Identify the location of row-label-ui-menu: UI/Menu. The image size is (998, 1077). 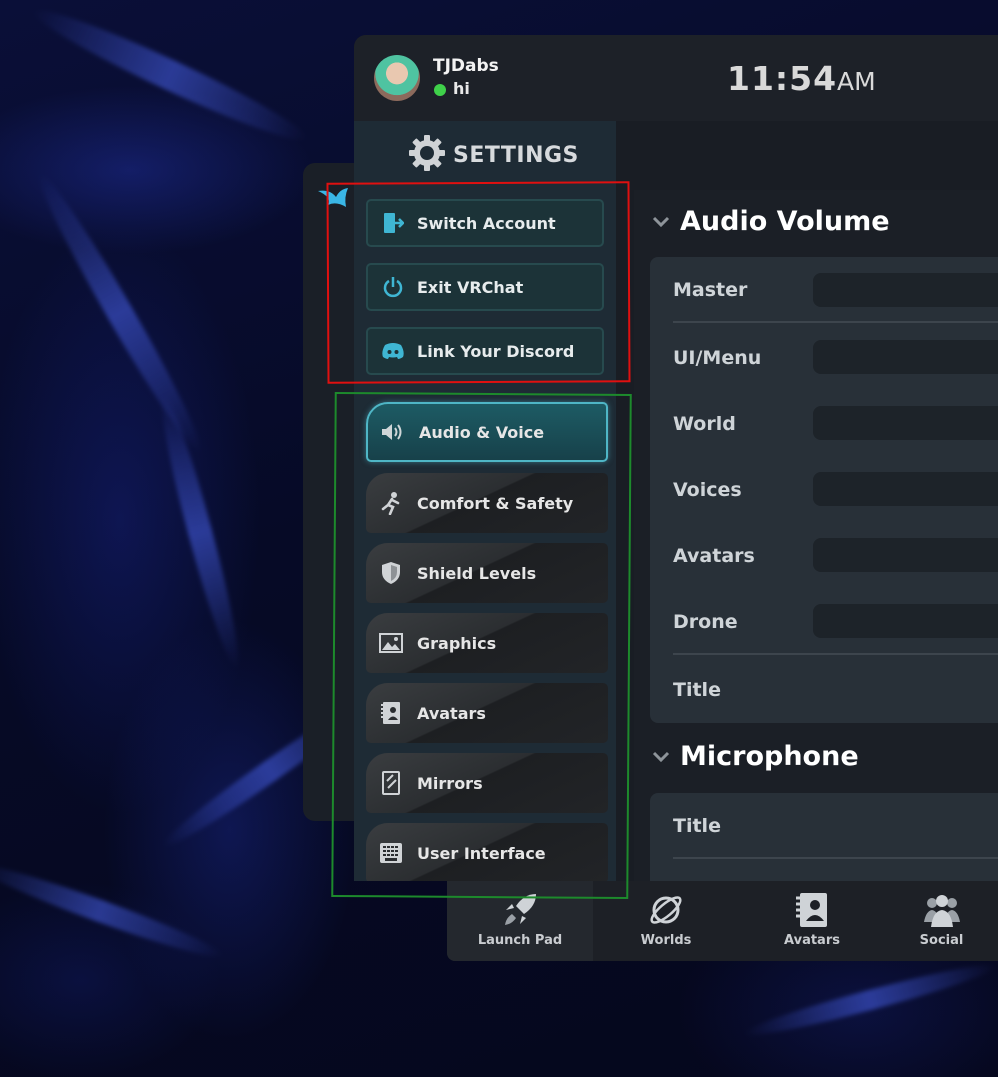
(717, 358).